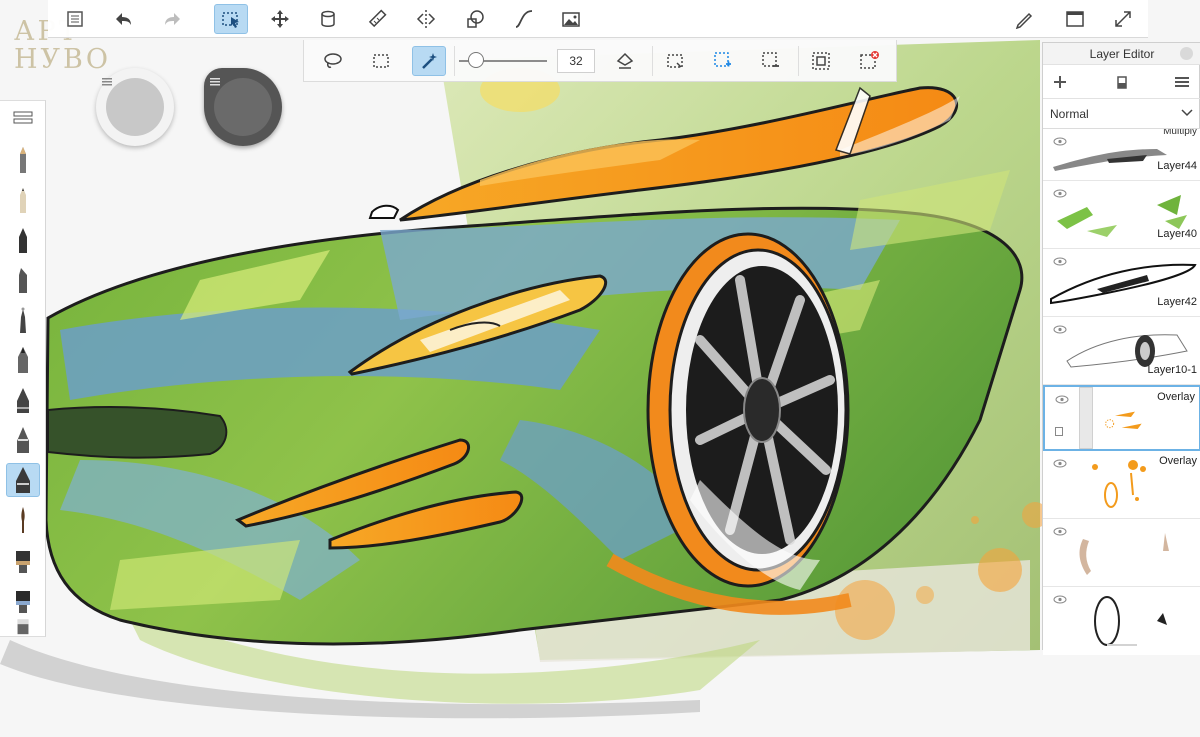 The height and width of the screenshot is (737, 1200). What do you see at coordinates (1122, 645) in the screenshot?
I see `panel-resize-grip` at bounding box center [1122, 645].